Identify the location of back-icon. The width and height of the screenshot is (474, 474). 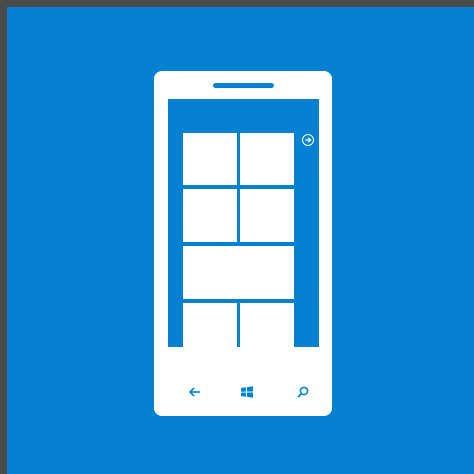
(195, 392).